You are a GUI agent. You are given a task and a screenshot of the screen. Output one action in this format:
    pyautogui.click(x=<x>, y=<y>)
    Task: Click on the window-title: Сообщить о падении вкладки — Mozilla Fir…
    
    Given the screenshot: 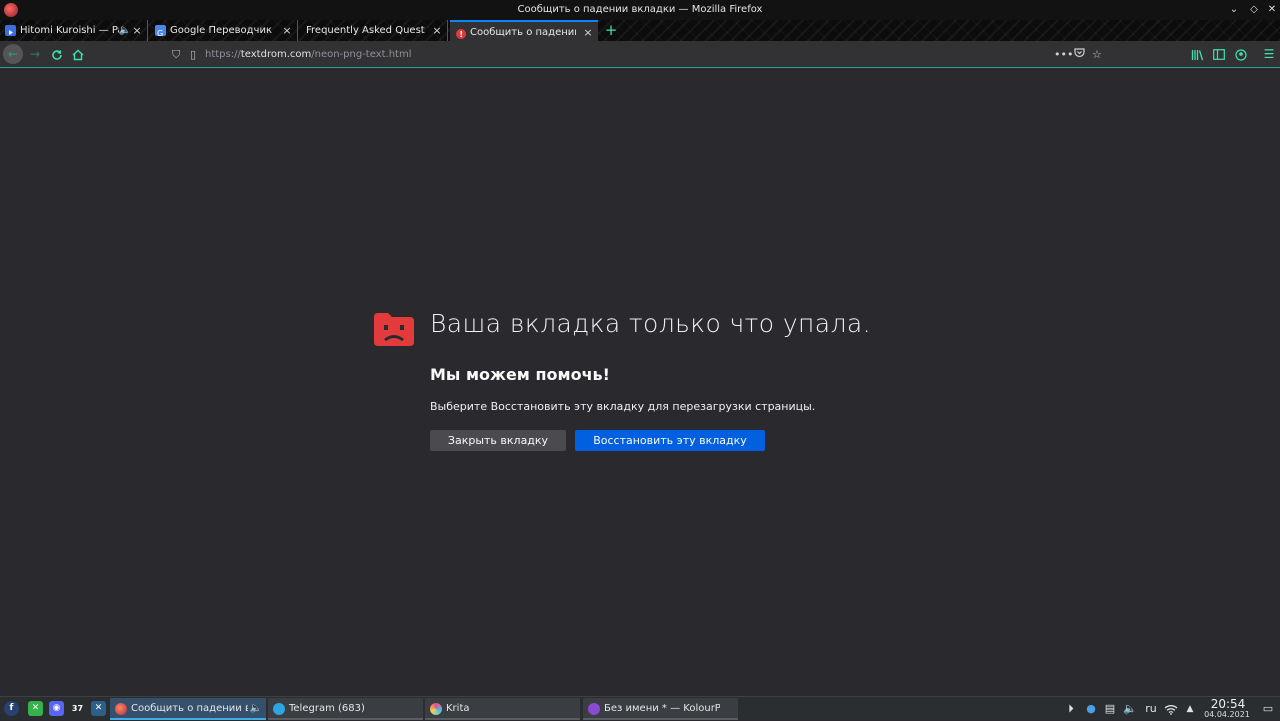 What is the action you would take?
    pyautogui.click(x=640, y=9)
    